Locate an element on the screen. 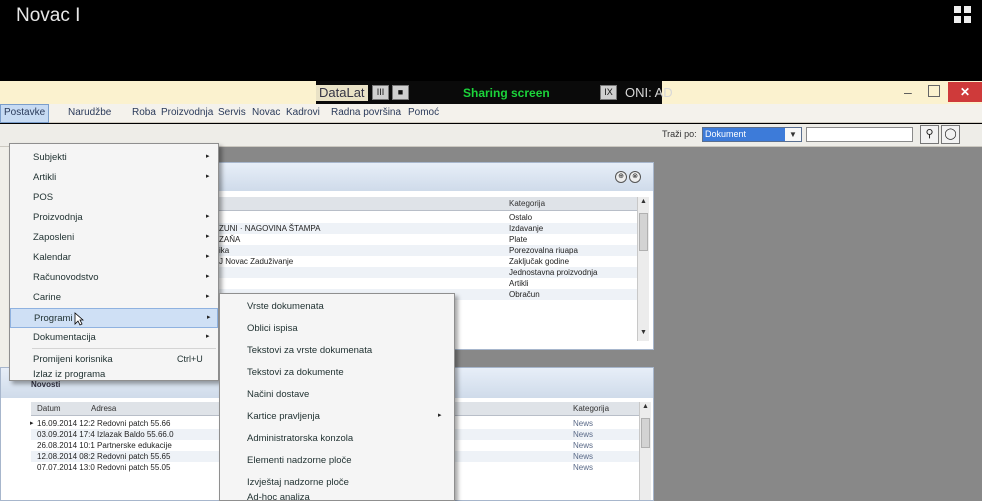 The height and width of the screenshot is (501, 982). menu-item-kalendar: Kalendar ▸ is located at coordinates (114, 258).